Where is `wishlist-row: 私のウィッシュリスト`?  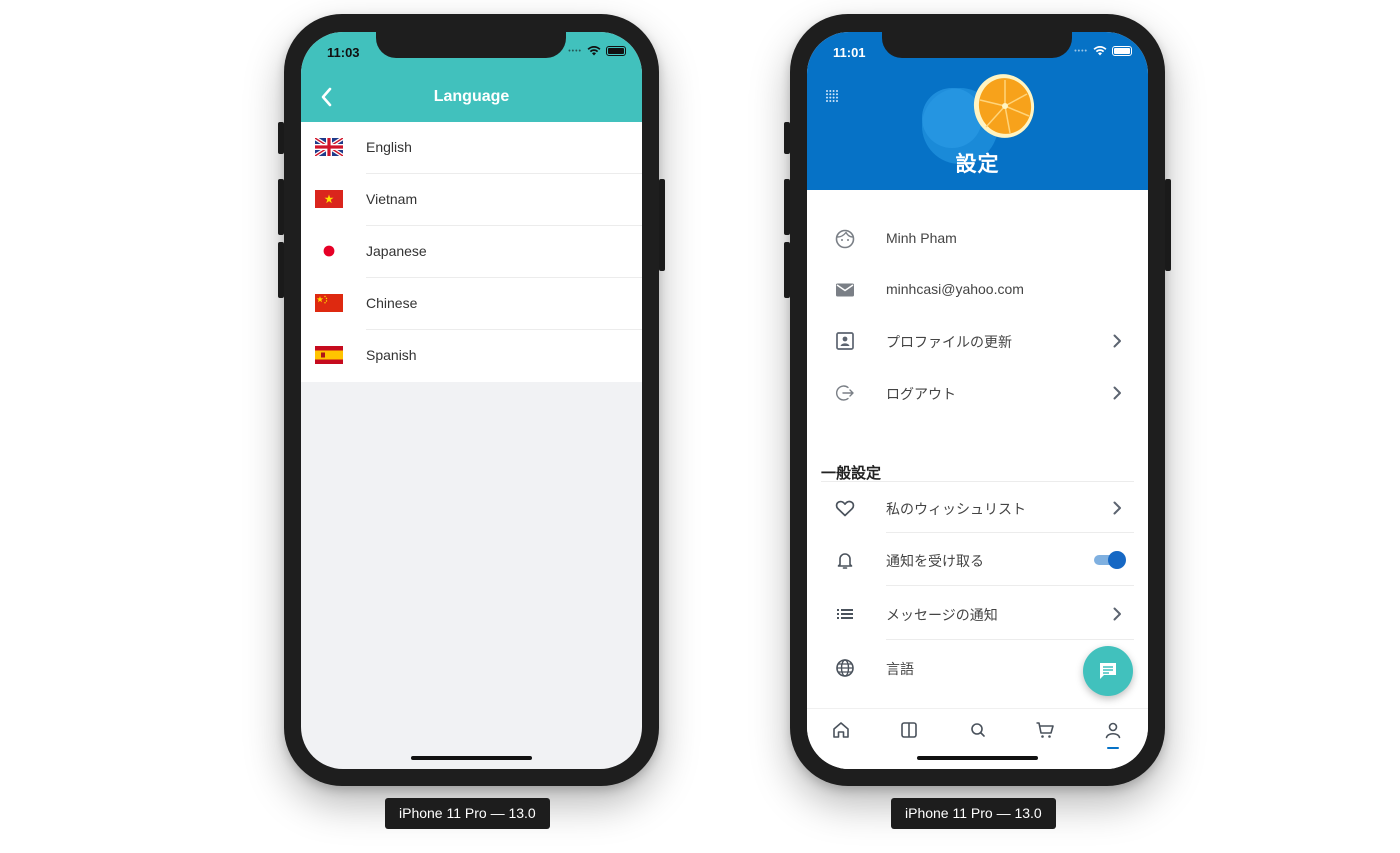
wishlist-row: 私のウィッシュリスト is located at coordinates (977, 507).